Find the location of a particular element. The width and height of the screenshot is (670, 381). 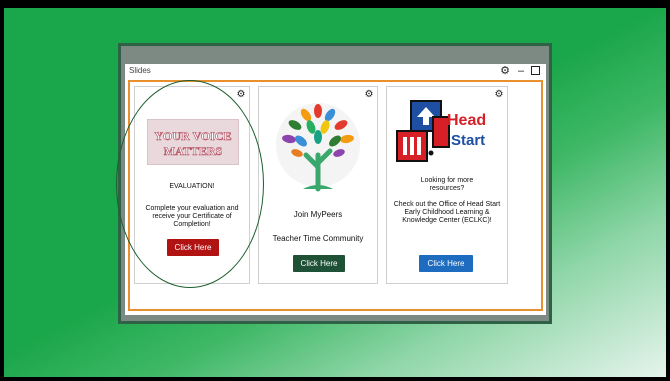

highlight-ellipse is located at coordinates (190, 184).